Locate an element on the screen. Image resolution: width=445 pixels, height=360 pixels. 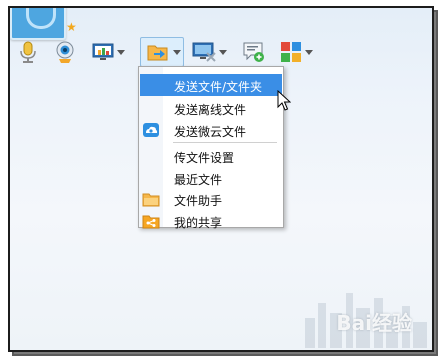
menu-item-my-share: 我的共享 is located at coordinates (211, 221).